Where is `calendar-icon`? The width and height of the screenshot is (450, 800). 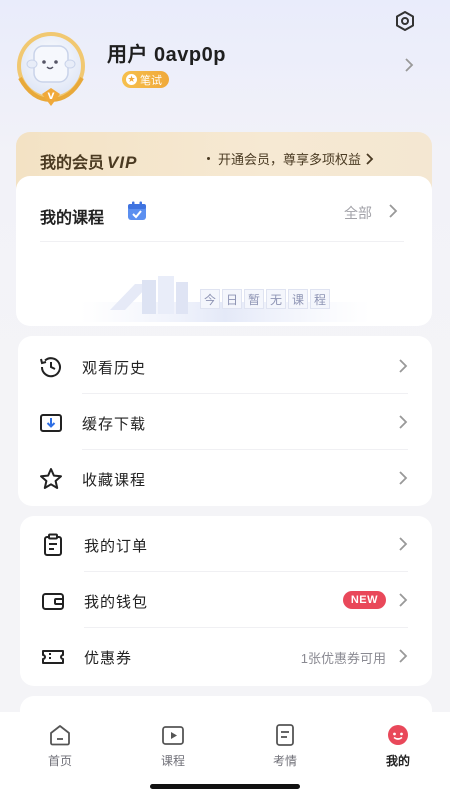
calendar-icon is located at coordinates (137, 210).